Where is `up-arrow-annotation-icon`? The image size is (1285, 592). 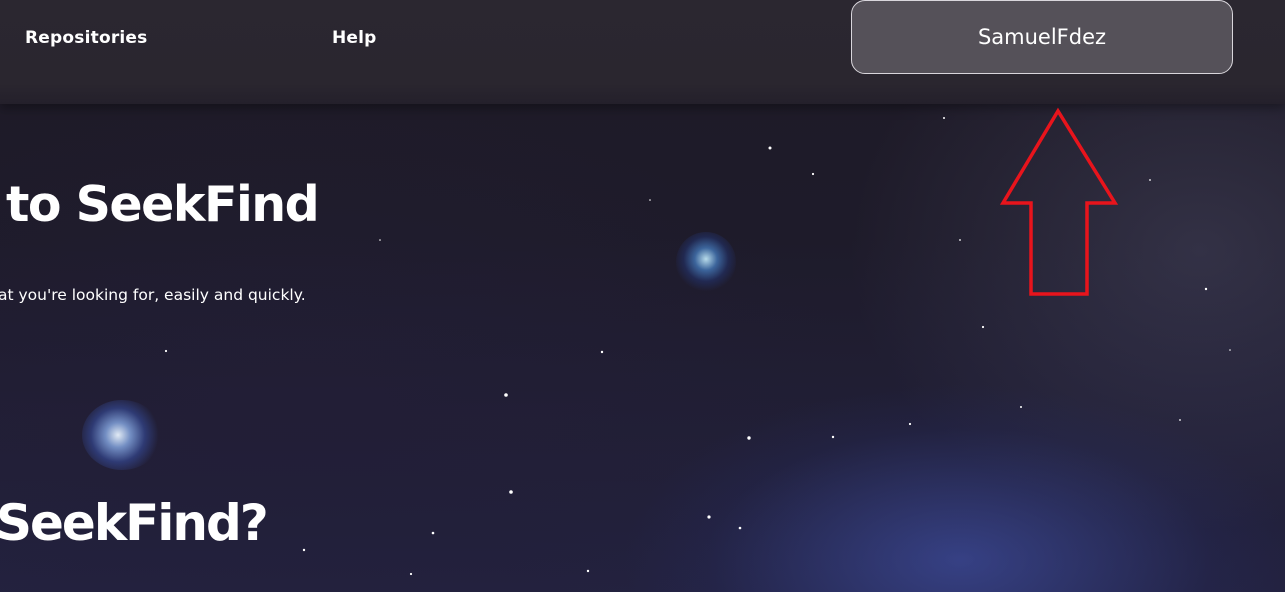
up-arrow-annotation-icon is located at coordinates (1059, 201).